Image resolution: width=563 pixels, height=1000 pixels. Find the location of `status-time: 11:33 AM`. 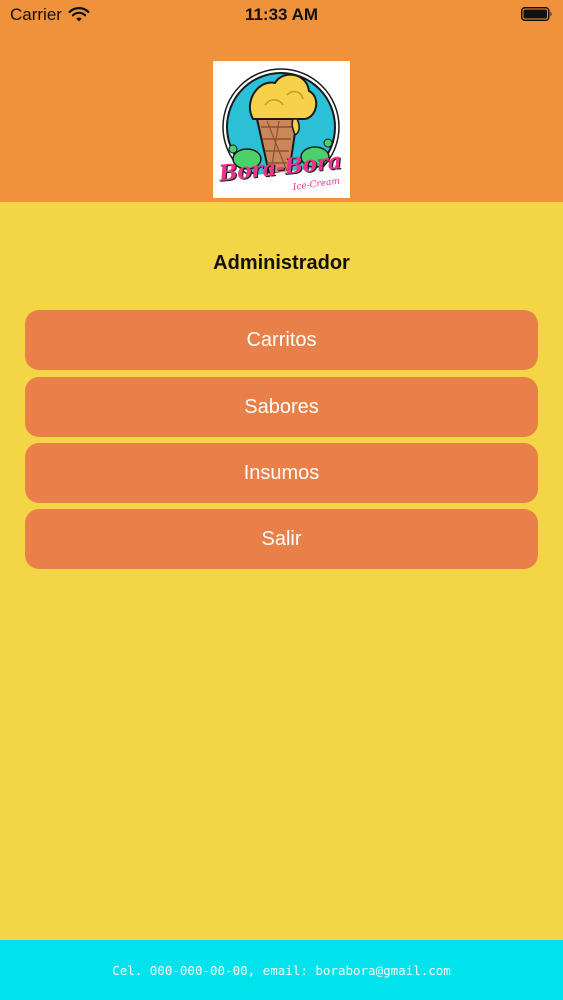

status-time: 11:33 AM is located at coordinates (281, 14).